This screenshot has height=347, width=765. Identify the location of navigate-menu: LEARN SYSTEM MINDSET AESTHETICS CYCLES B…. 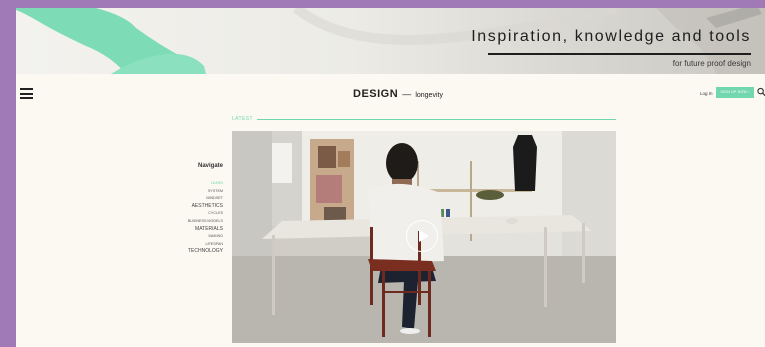
(179, 218).